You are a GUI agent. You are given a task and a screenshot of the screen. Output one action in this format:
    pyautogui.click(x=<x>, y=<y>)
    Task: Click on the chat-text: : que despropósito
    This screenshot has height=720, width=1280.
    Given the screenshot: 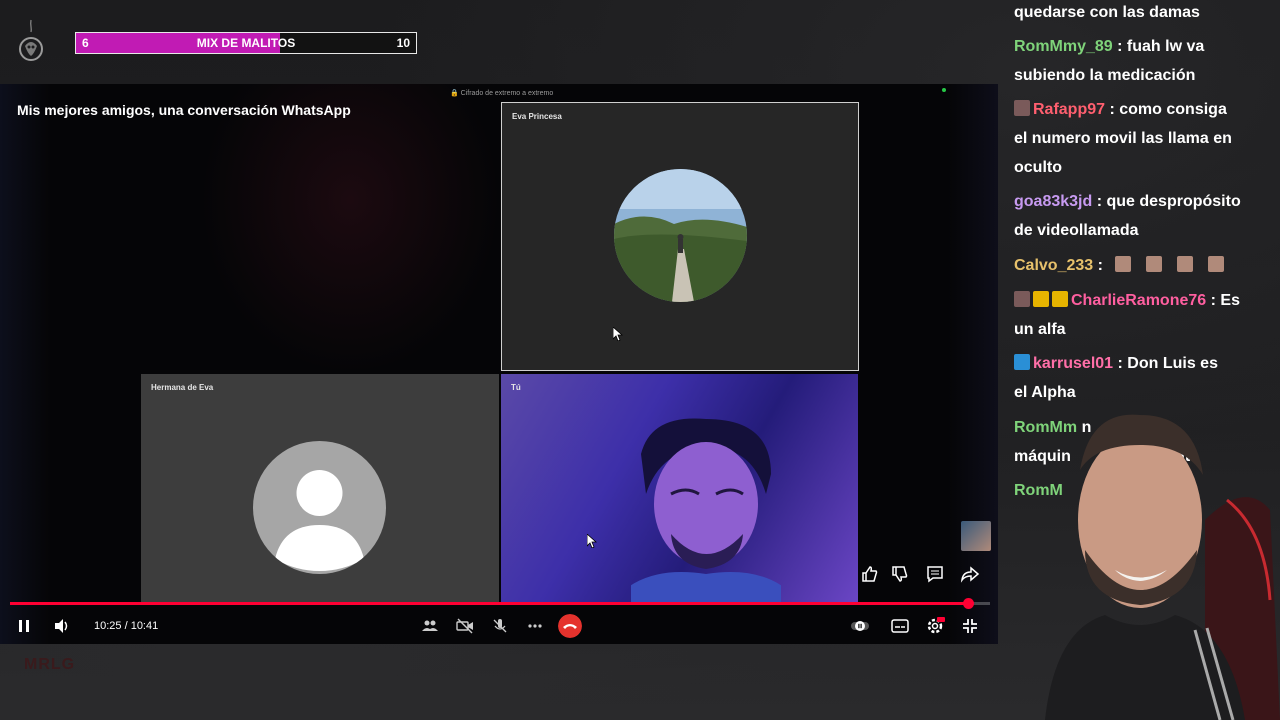 What is the action you would take?
    pyautogui.click(x=1168, y=201)
    